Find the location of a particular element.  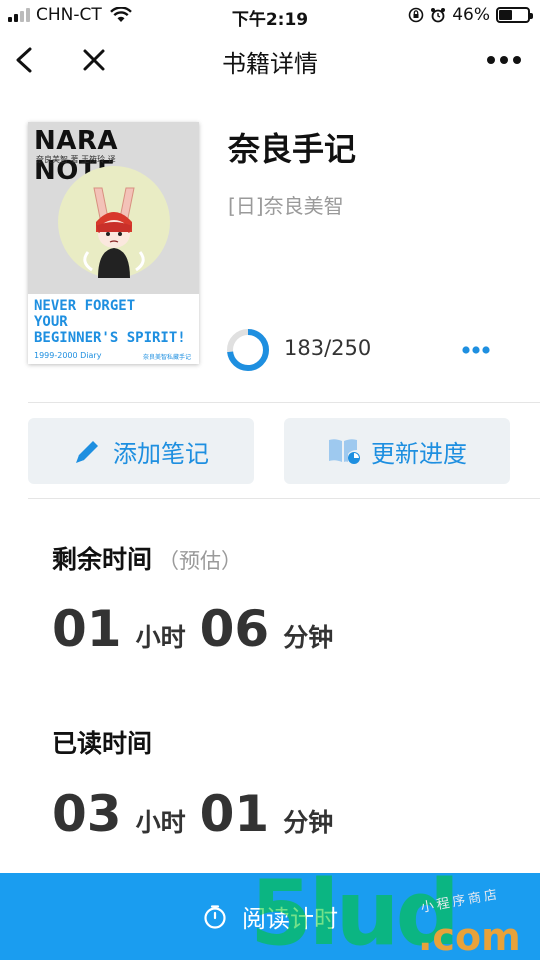

timer-icon is located at coordinates (215, 916).